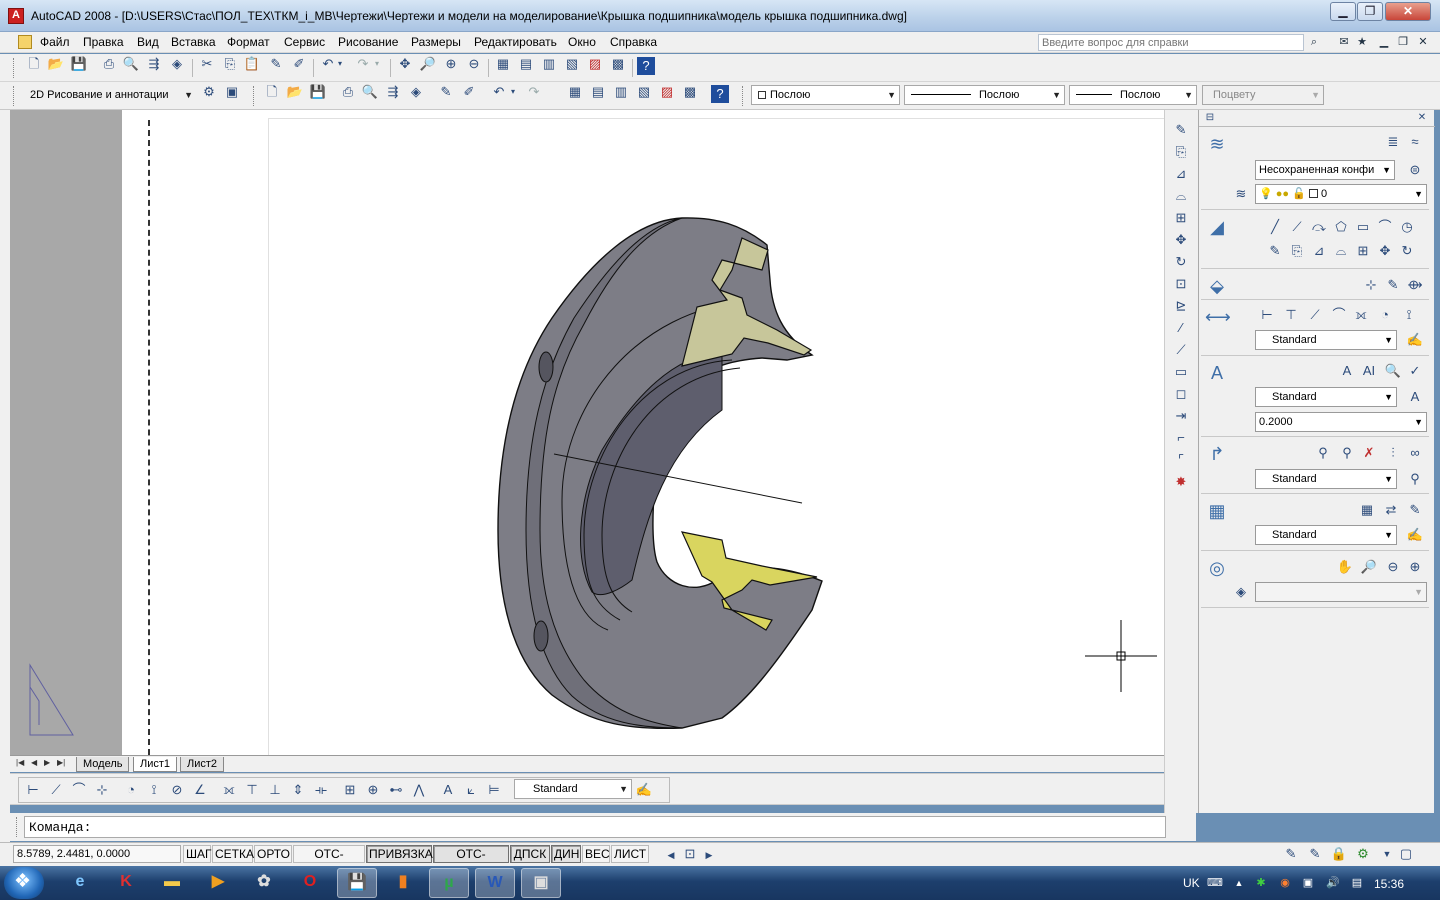 The width and height of the screenshot is (1440, 900). What do you see at coordinates (1415, 142) in the screenshot?
I see `layer-previous-icon: ≈` at bounding box center [1415, 142].